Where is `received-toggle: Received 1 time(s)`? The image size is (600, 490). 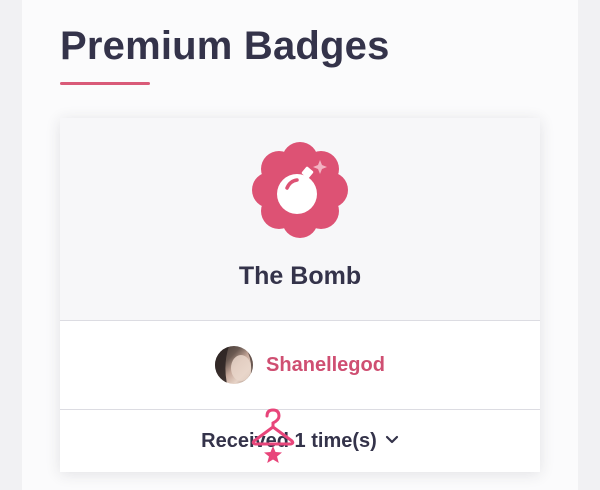 received-toggle: Received 1 time(s) is located at coordinates (300, 441).